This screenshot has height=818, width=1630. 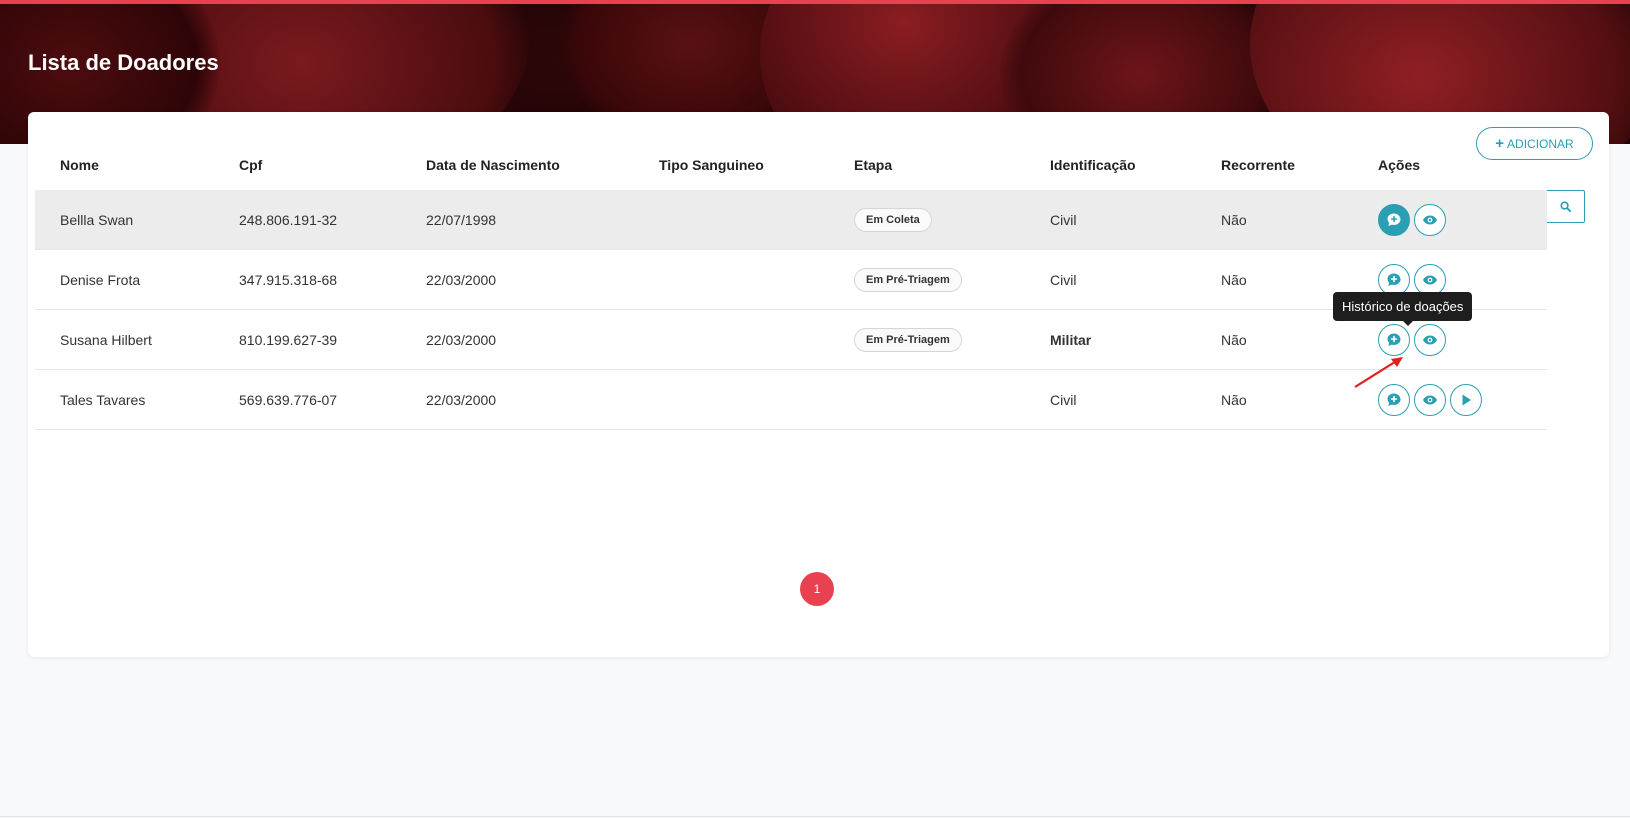 I want to click on tooltip: Histórico de doações, so click(x=1403, y=309).